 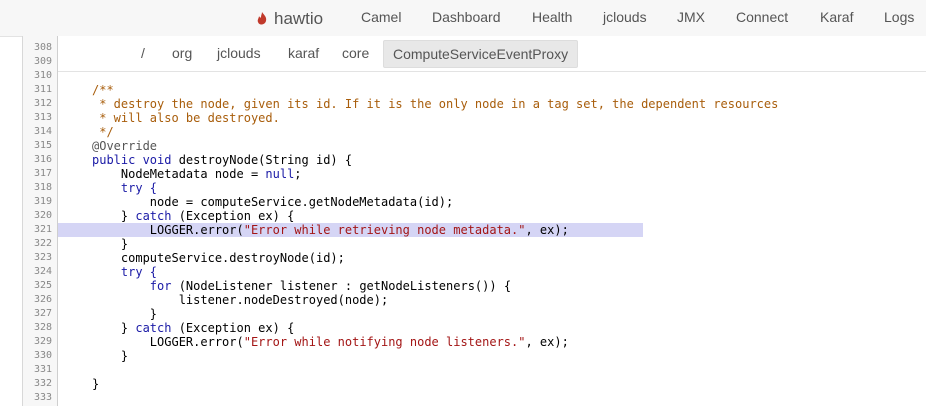 I want to click on breadcrumb-karaf: karaf, so click(x=303, y=53).